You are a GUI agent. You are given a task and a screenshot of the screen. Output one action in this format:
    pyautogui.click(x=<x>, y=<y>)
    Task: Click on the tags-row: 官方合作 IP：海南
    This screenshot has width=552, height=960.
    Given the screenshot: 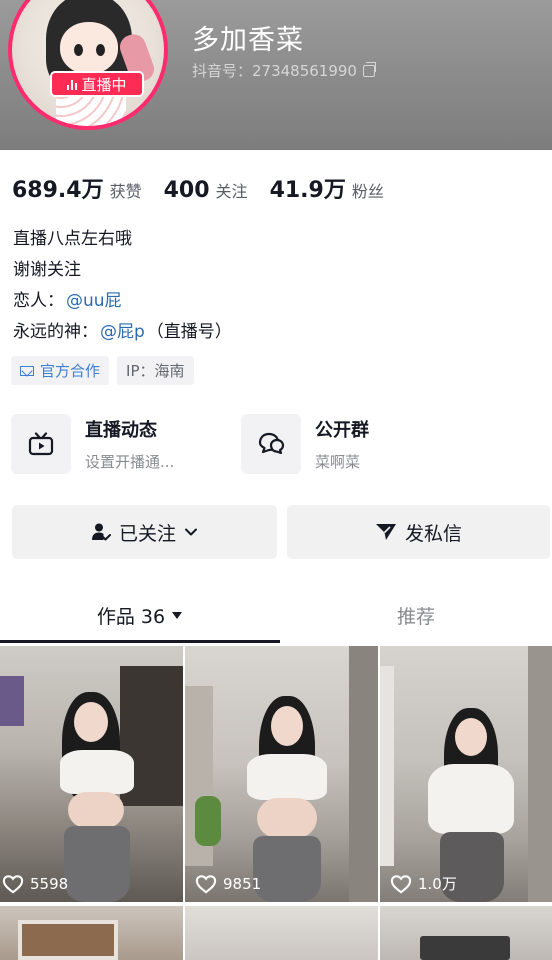 What is the action you would take?
    pyautogui.click(x=102, y=370)
    